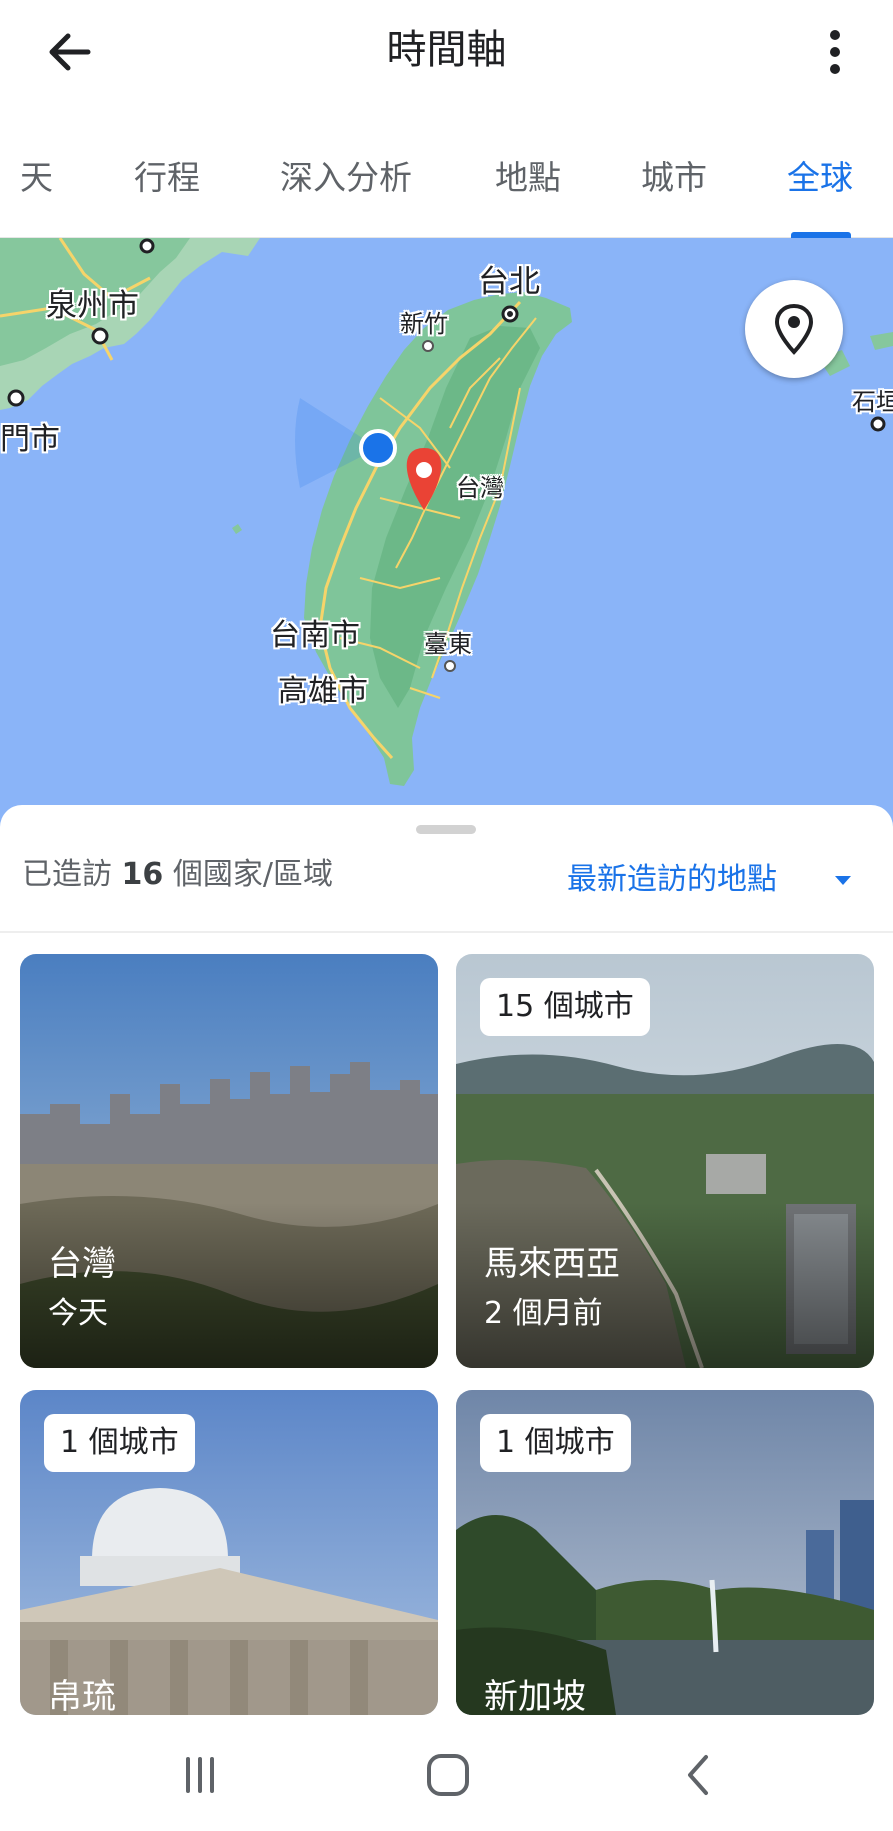  What do you see at coordinates (543, 1313) in the screenshot?
I see `card-visit-time: 2 個月前` at bounding box center [543, 1313].